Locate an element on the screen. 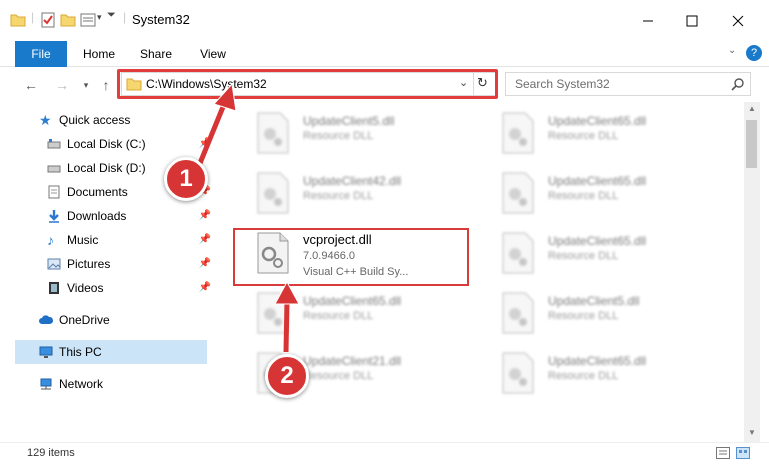 The height and width of the screenshot is (475, 769). sidebar-item-quick-access: ★ Quick access is located at coordinates (111, 120).